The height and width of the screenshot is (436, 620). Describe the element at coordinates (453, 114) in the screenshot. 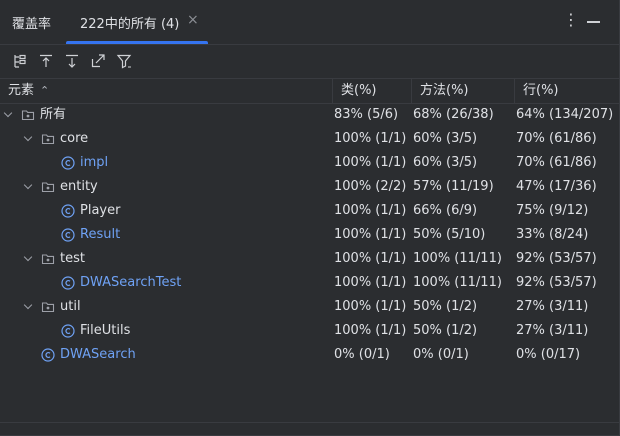

I see `method-coverage: 68% (26/38)` at that location.